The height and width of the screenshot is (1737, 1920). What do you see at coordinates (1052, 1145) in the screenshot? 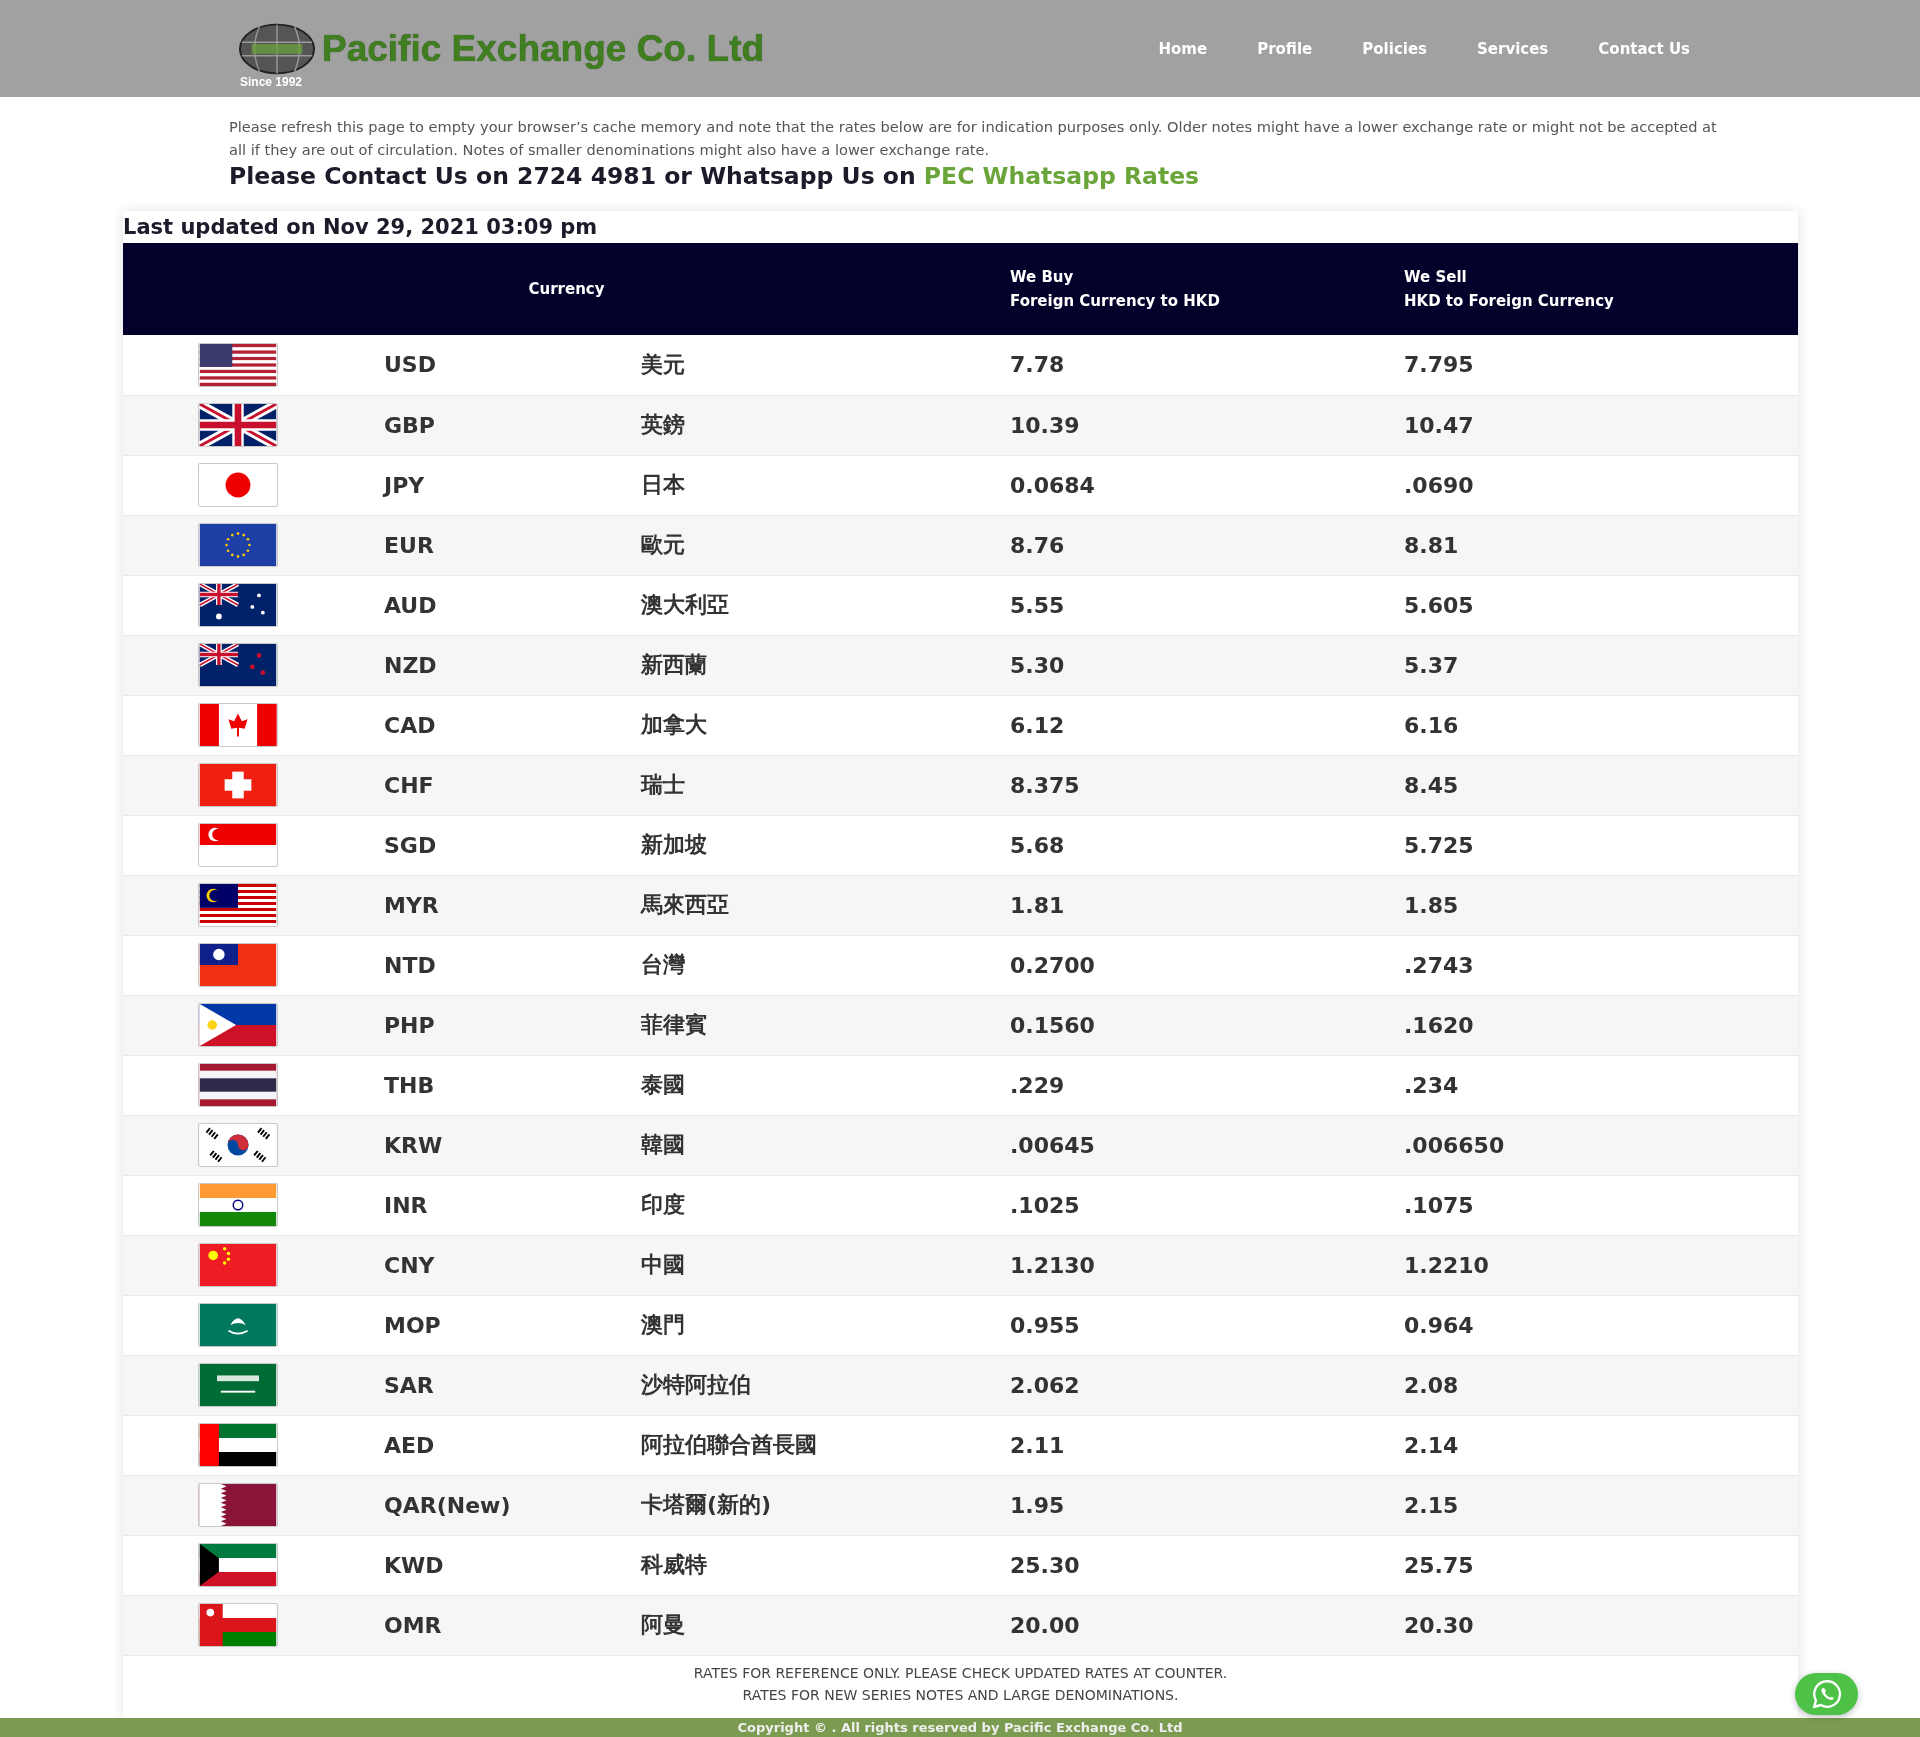
I see `buy-rate: .00645` at bounding box center [1052, 1145].